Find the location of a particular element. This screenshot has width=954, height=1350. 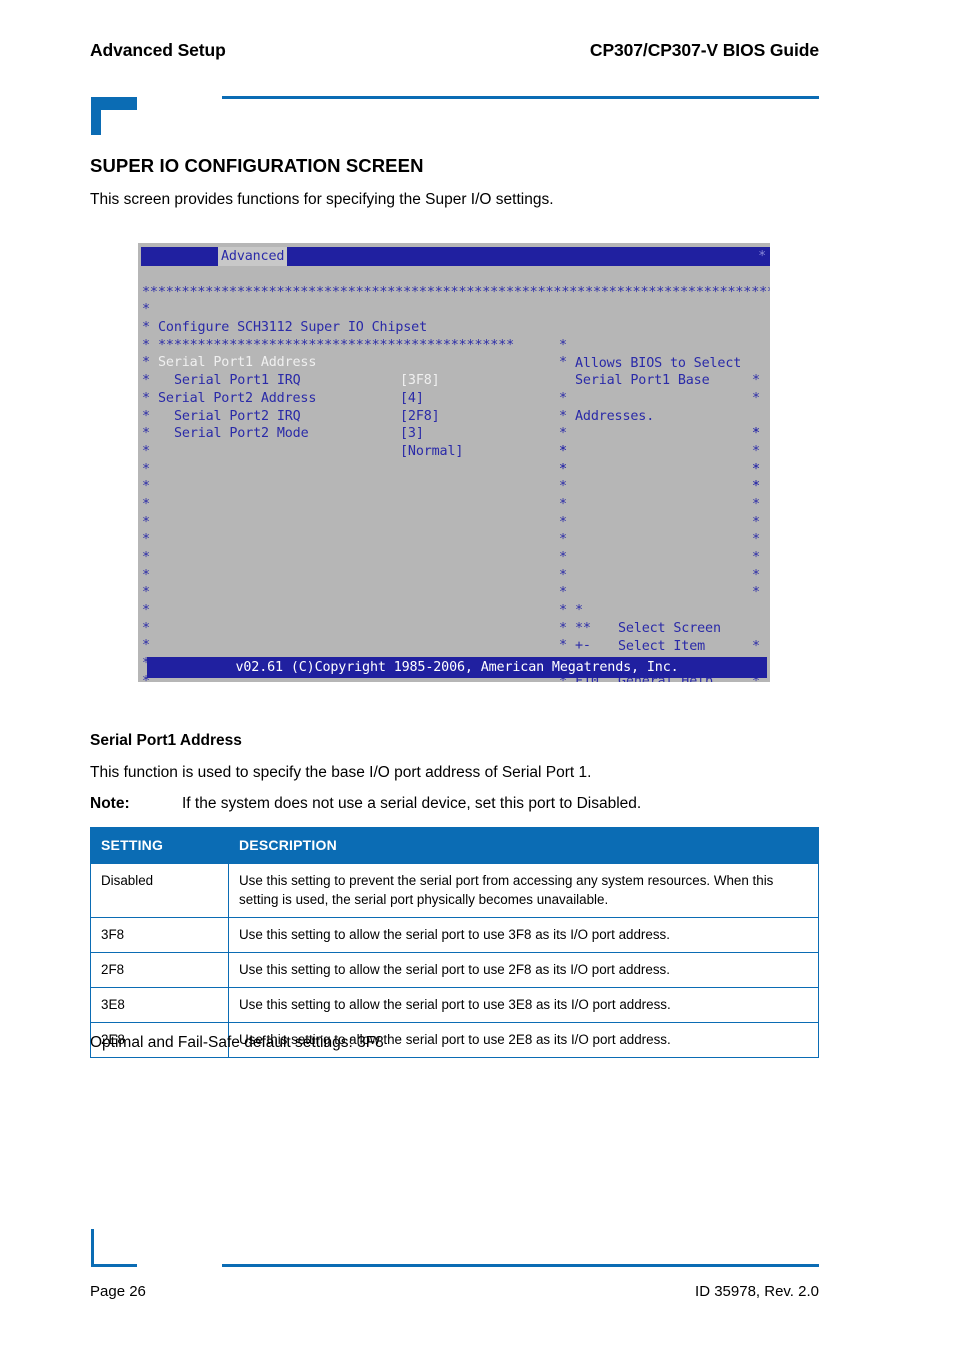

bios-key-legend-row: * * ESC Exit * is located at coordinates (454, 659).